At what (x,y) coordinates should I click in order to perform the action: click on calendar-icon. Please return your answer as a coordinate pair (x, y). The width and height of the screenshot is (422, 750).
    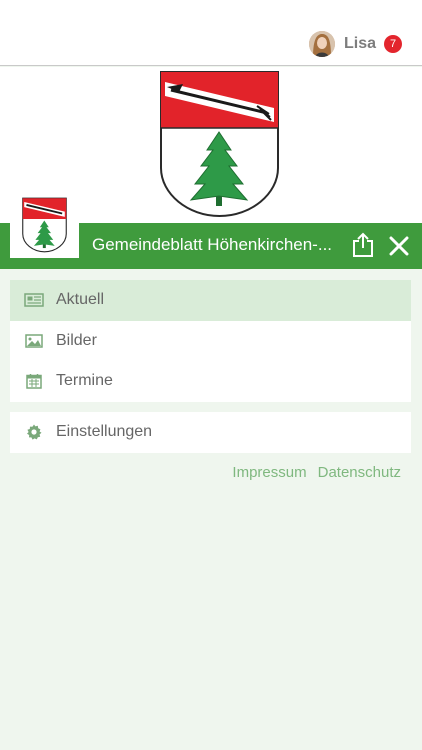
    Looking at the image, I should click on (34, 381).